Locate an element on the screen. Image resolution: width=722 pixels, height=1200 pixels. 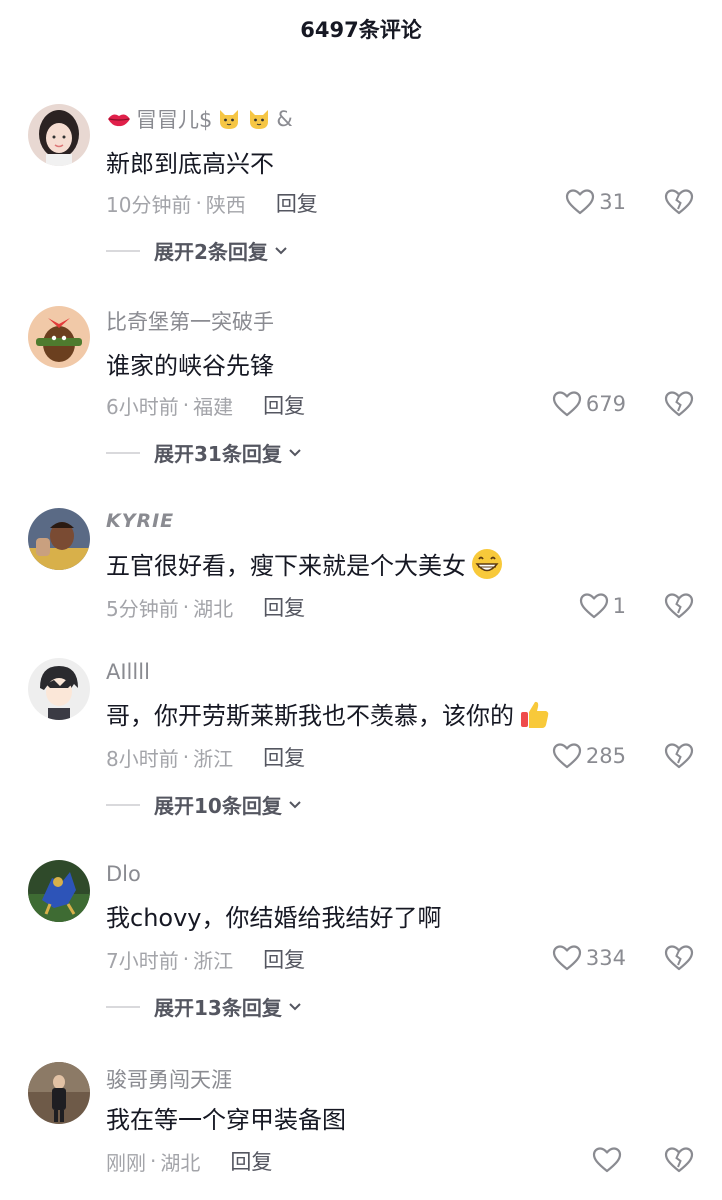
expand-replies-button: 展开10条回复 is located at coordinates (204, 804).